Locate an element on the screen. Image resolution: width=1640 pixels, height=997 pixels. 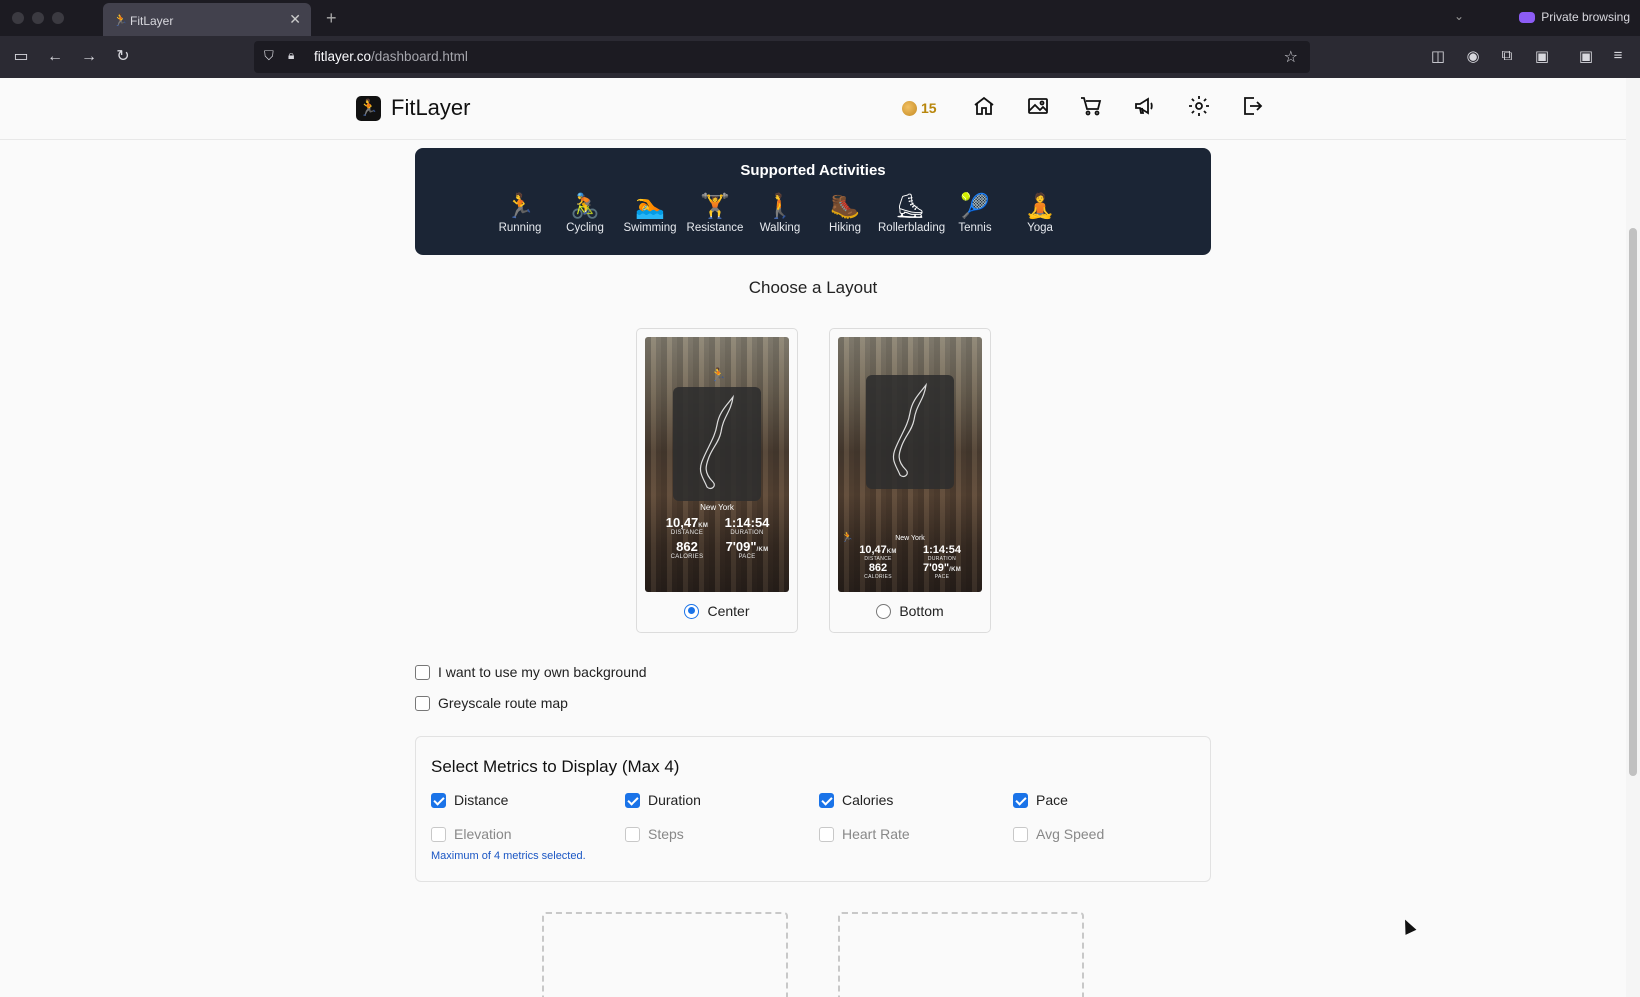
greyscale-option: Greyscale route map is located at coordinates (491, 703).